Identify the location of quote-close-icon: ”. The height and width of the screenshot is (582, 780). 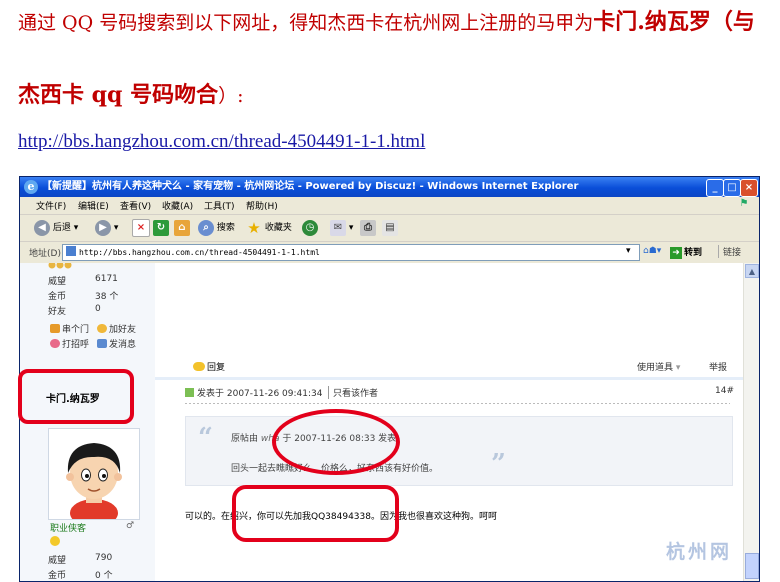
(498, 464).